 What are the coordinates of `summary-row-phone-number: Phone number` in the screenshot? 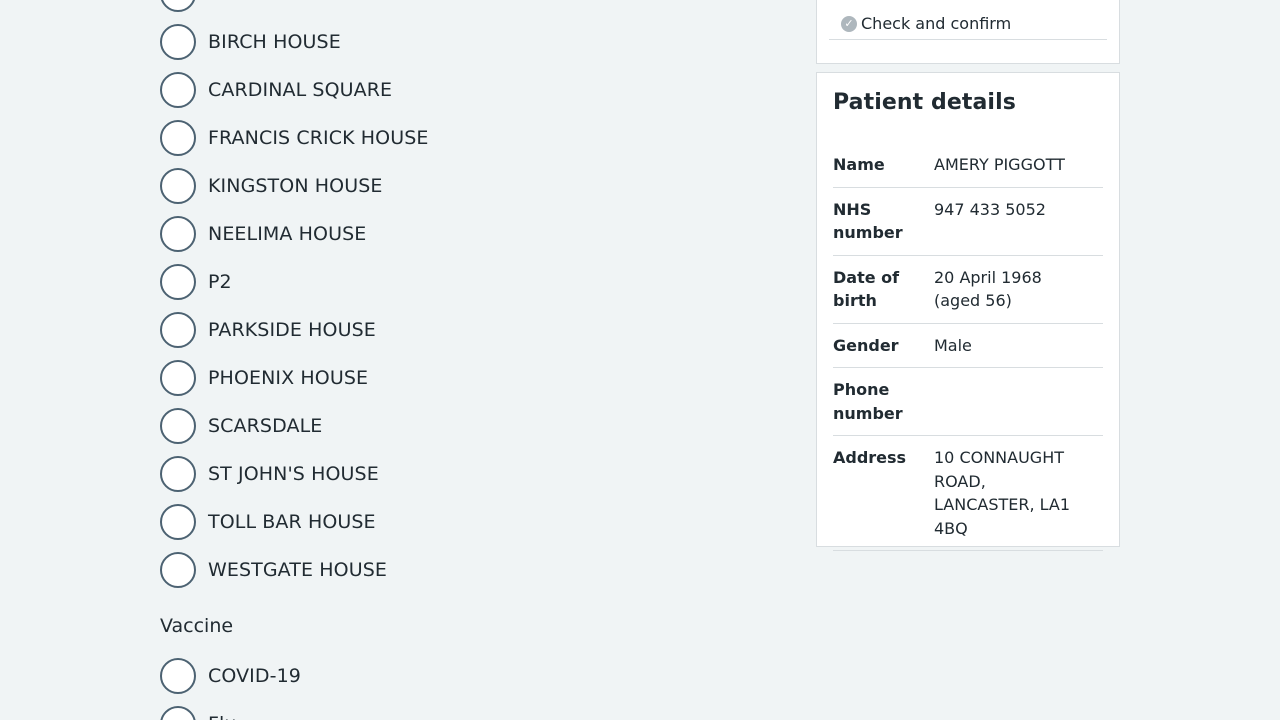 It's located at (968, 407).